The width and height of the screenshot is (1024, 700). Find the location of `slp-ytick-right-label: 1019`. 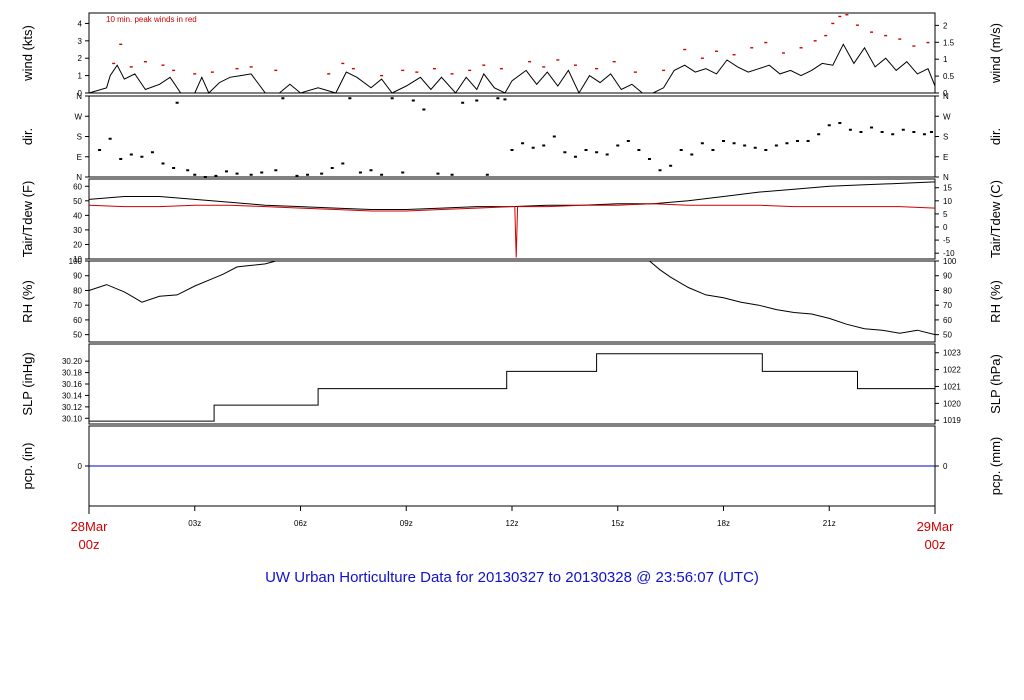

slp-ytick-right-label: 1019 is located at coordinates (952, 420).